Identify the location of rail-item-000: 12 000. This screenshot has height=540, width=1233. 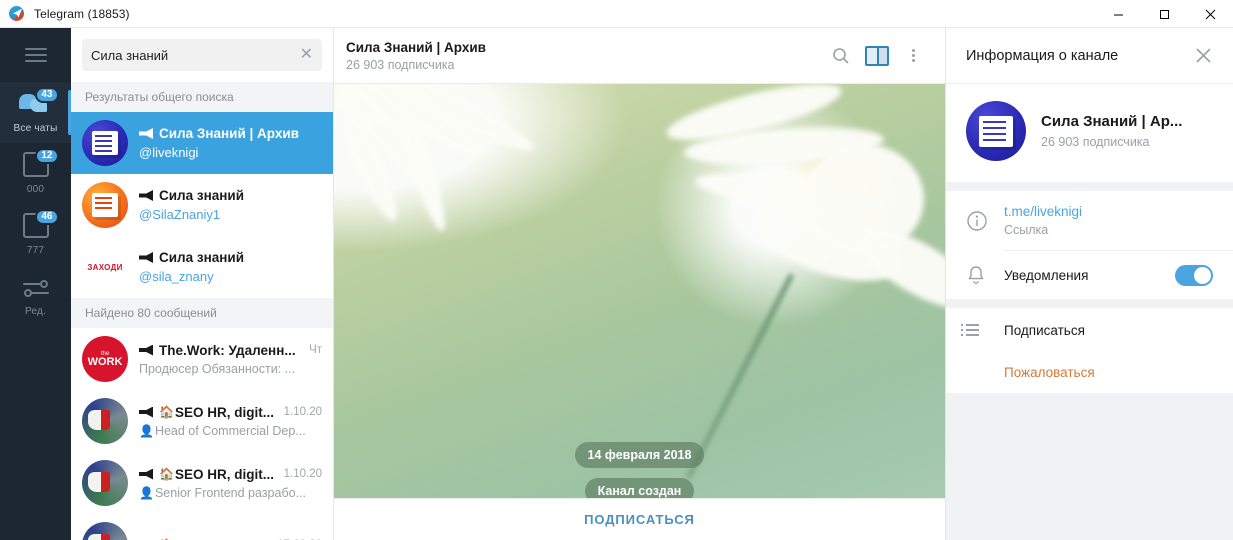
(35, 173).